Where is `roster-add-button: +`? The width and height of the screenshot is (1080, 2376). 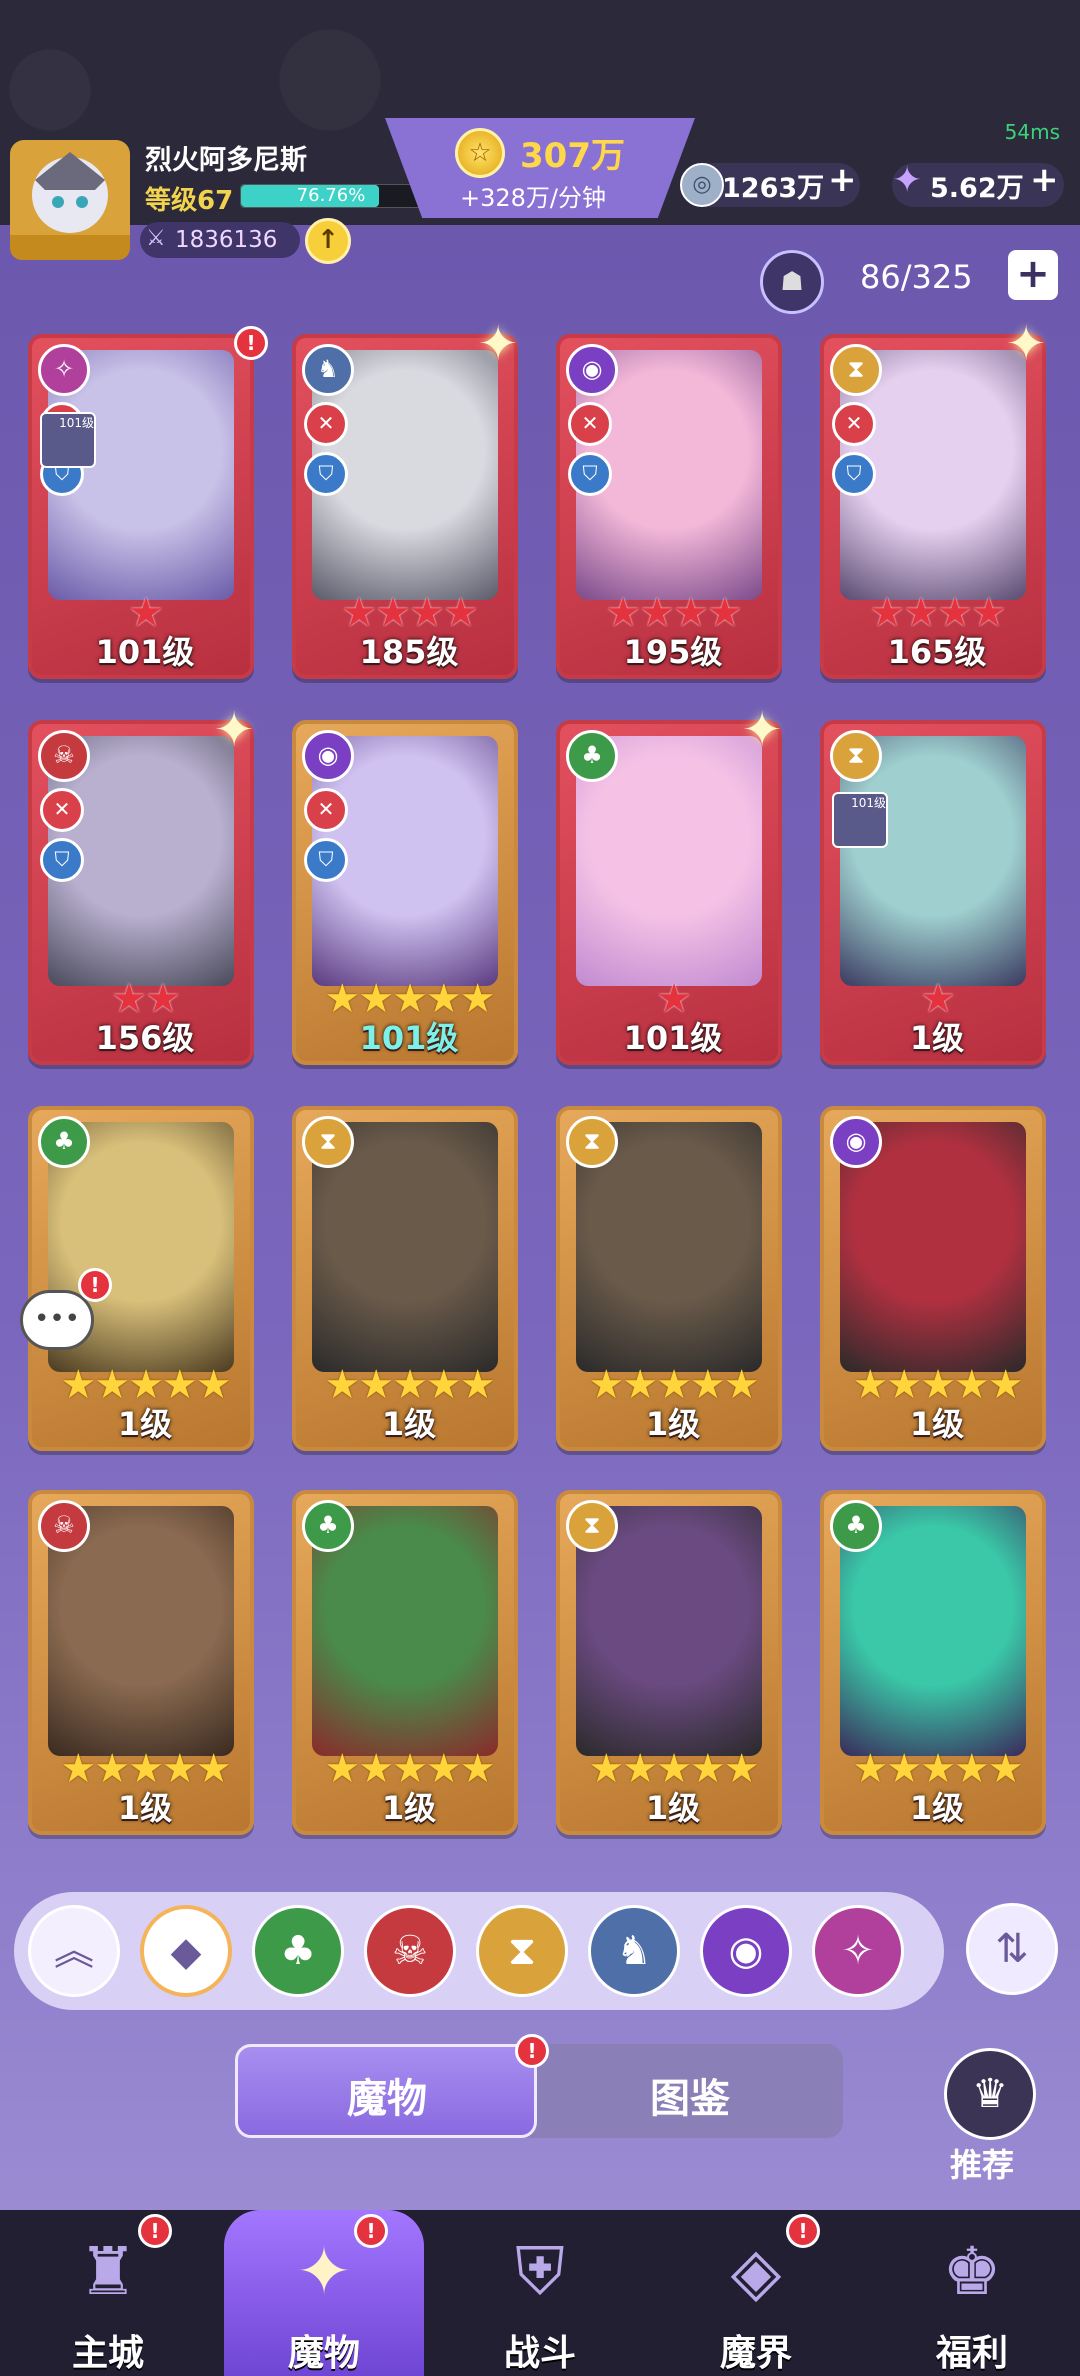 roster-add-button: + is located at coordinates (1033, 275).